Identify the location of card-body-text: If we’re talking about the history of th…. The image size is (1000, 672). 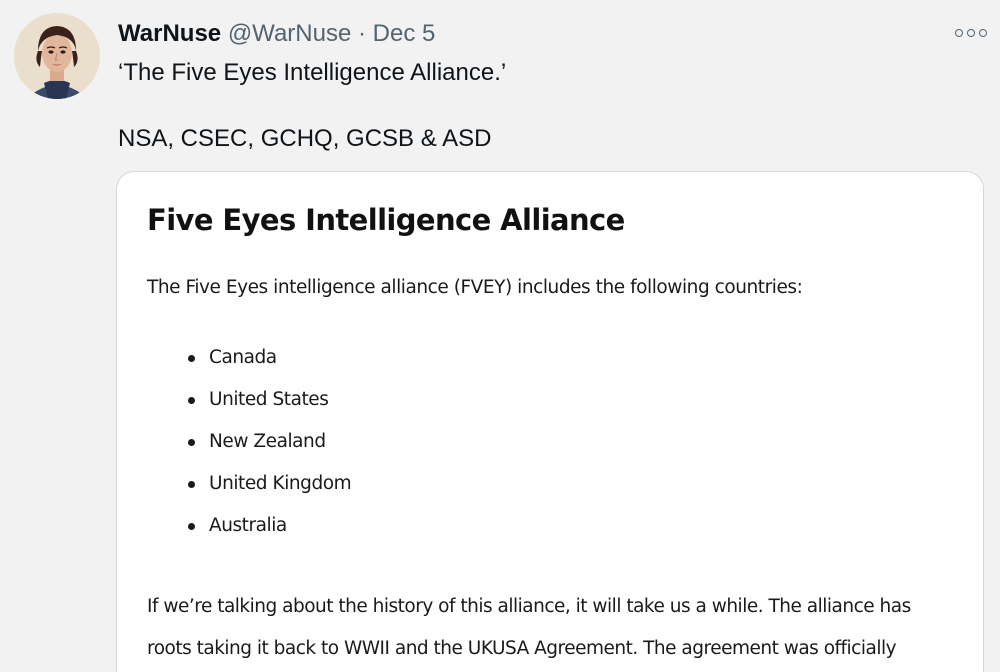
(529, 627).